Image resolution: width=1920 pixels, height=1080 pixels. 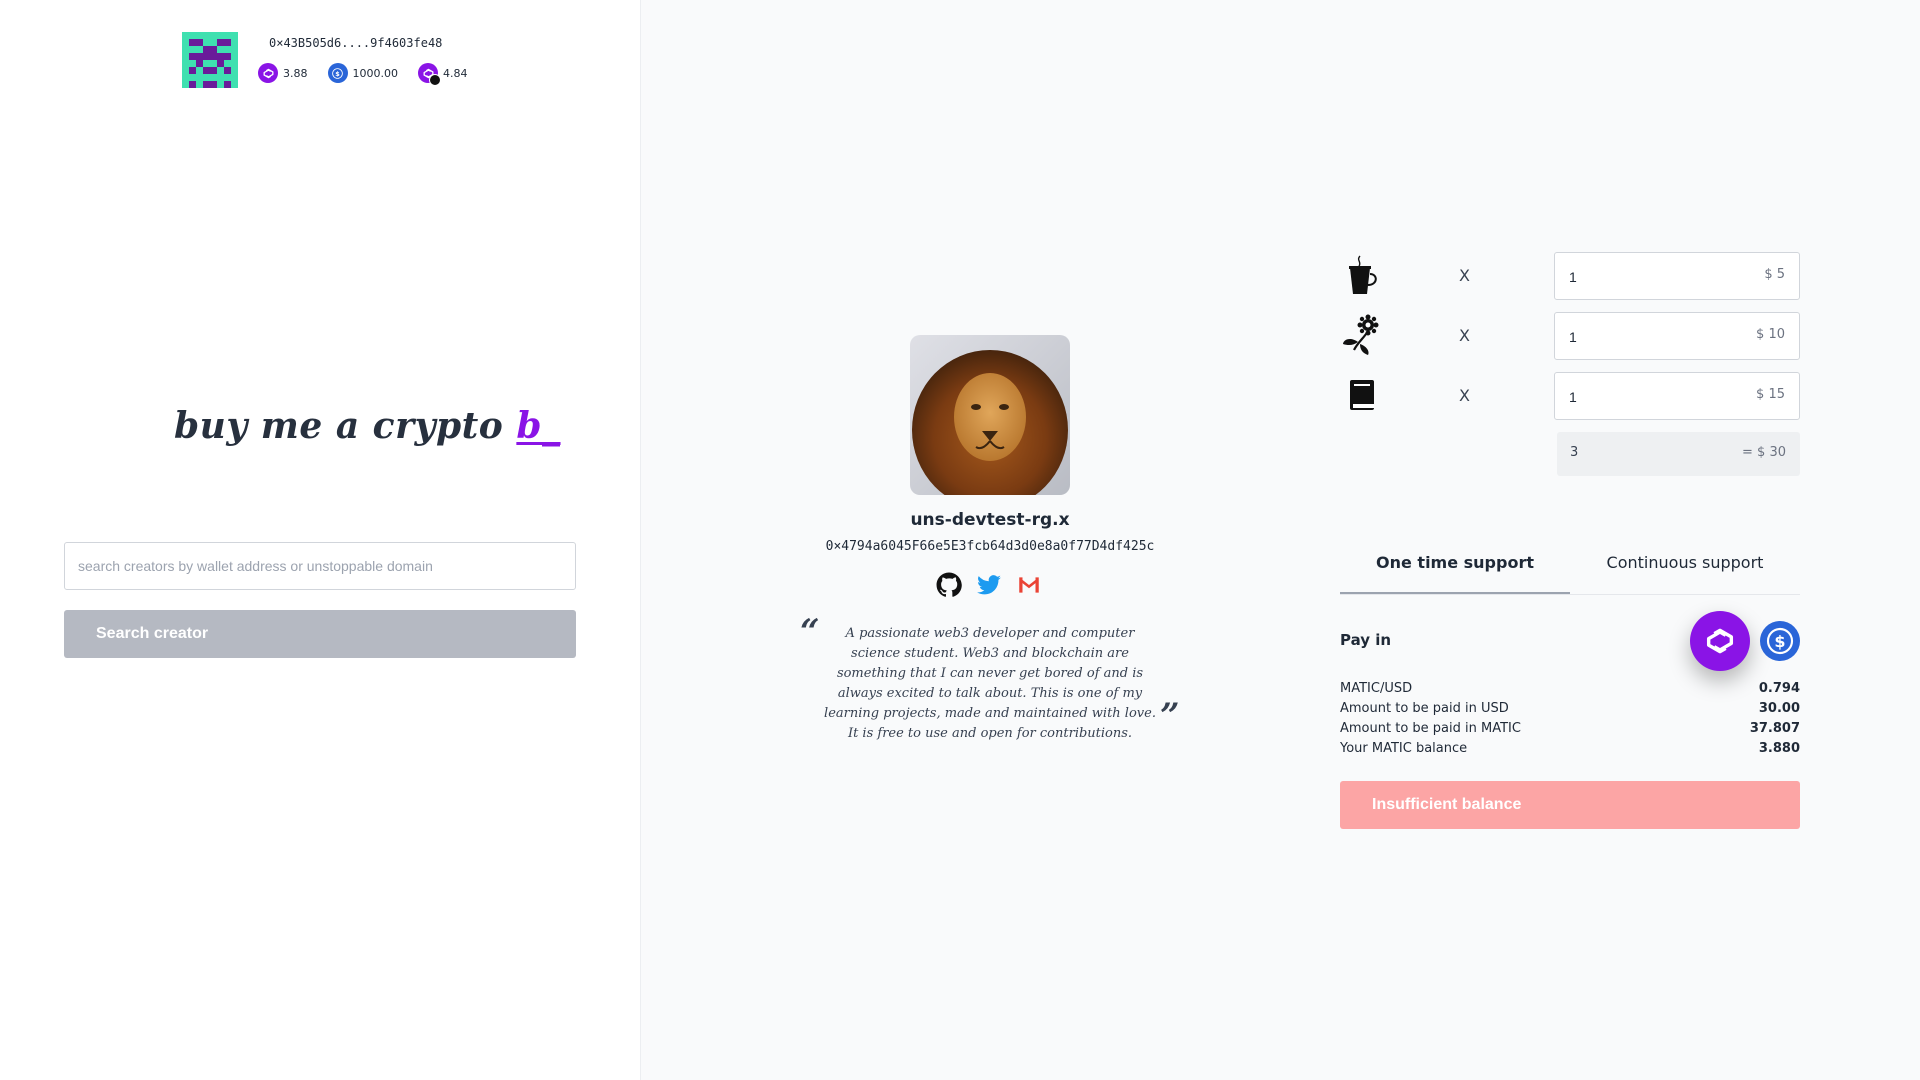 What do you see at coordinates (810, 632) in the screenshot?
I see `quote-open-icon: “` at bounding box center [810, 632].